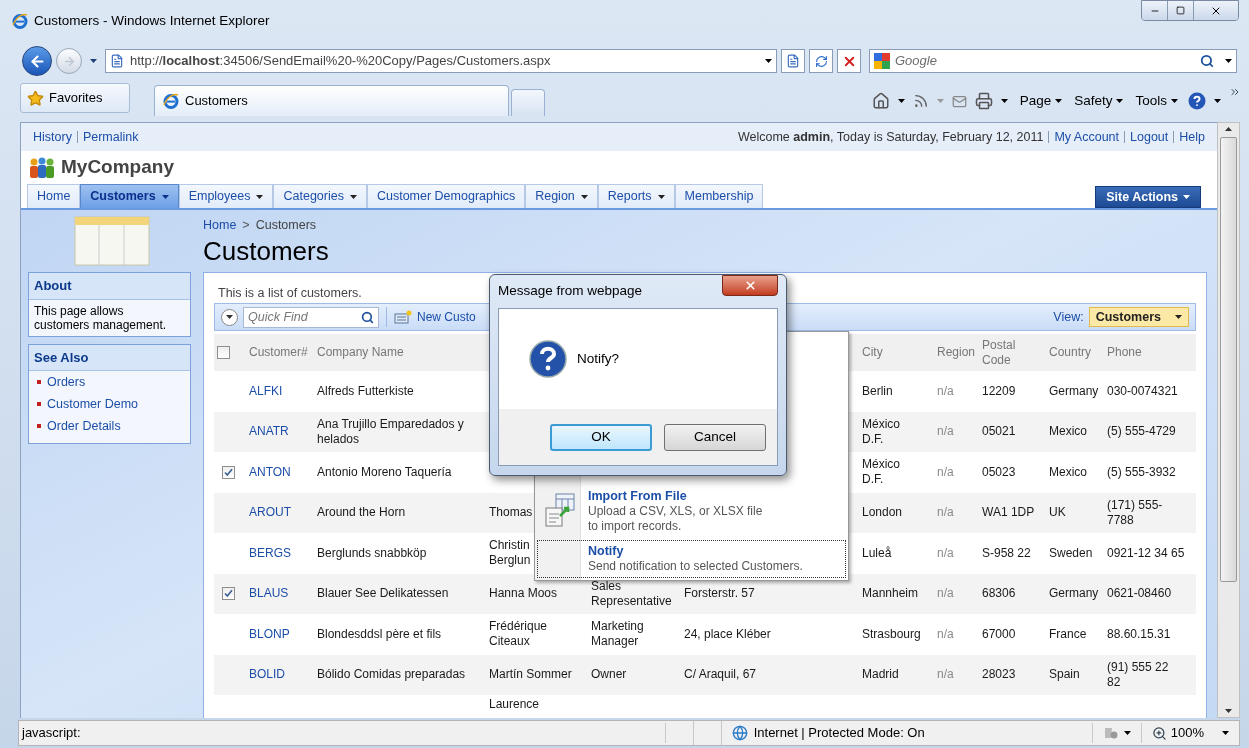  I want to click on top-link: History, so click(52, 137).